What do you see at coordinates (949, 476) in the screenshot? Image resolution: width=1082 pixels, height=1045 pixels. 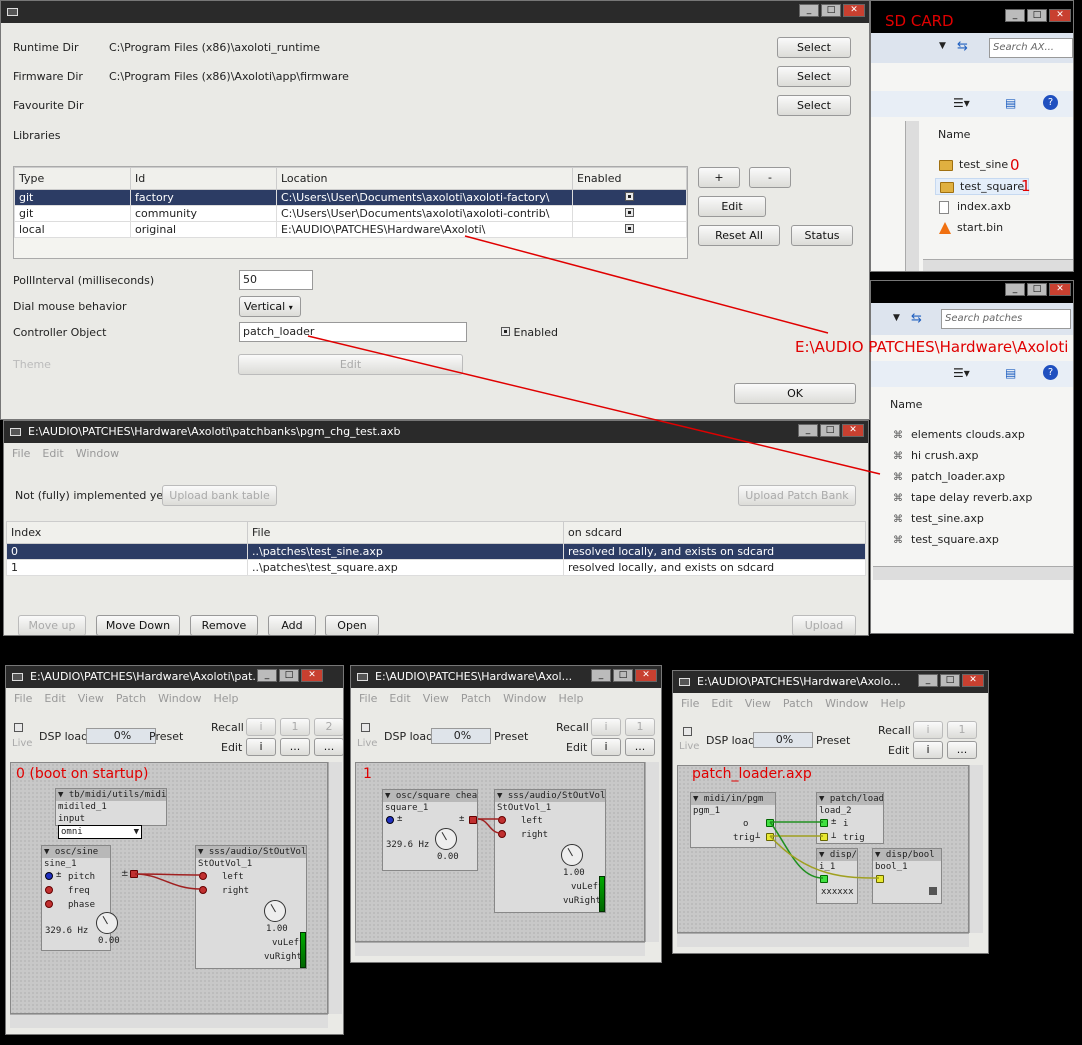 I see `list-item: ⌘ patch_loader.axp` at bounding box center [949, 476].